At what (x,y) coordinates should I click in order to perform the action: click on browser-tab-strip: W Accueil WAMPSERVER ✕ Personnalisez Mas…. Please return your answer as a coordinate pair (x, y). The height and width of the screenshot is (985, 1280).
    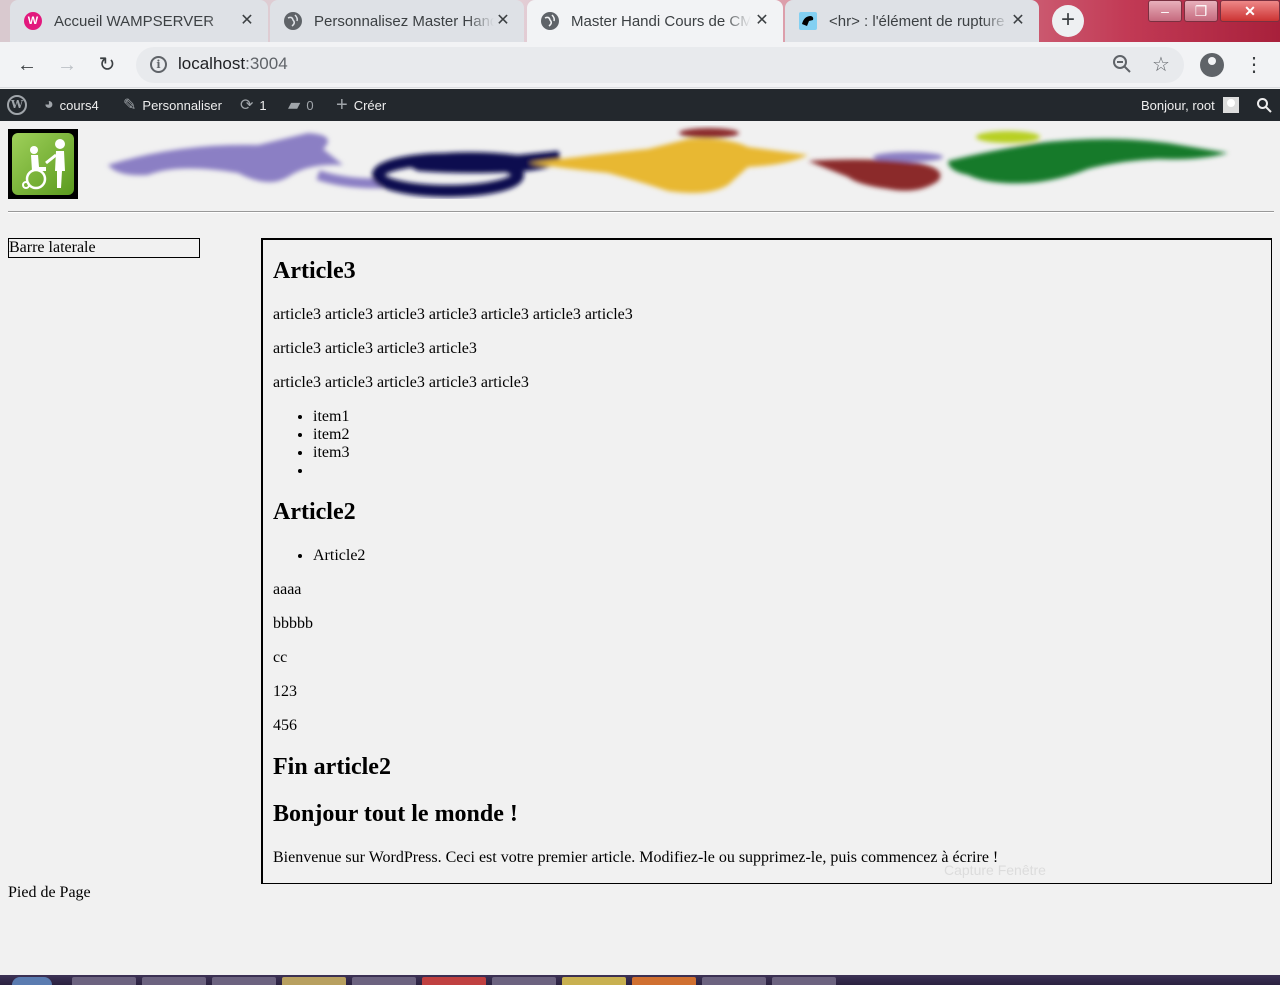
    Looking at the image, I should click on (640, 21).